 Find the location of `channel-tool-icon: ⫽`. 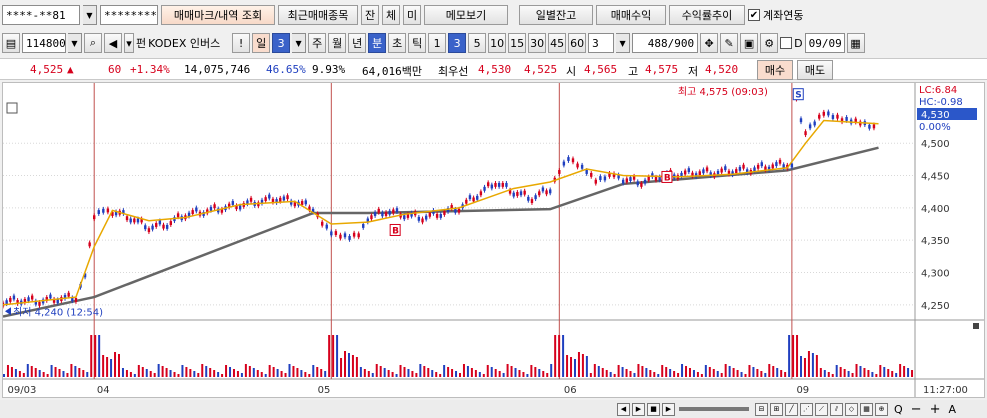

channel-tool-icon: ⫽ is located at coordinates (836, 409).